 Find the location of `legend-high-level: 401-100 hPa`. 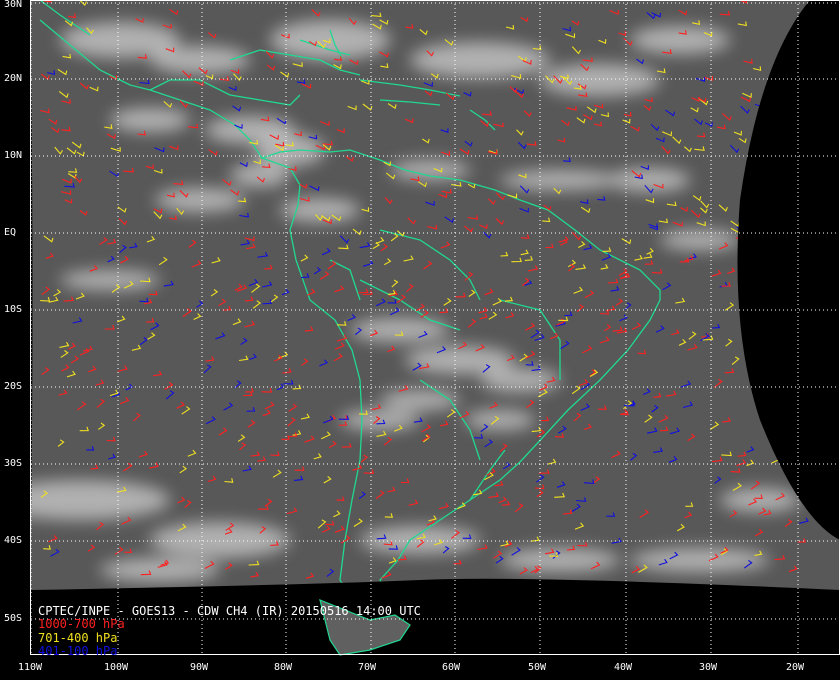

legend-high-level: 401-100 hPa is located at coordinates (78, 651).